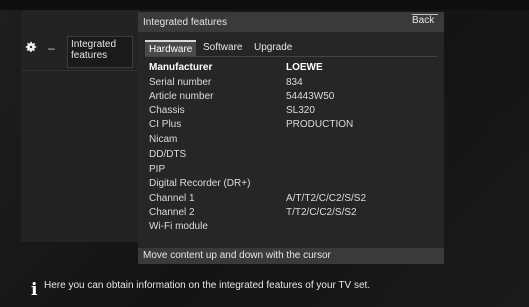 This screenshot has height=307, width=529. What do you see at coordinates (320, 124) in the screenshot?
I see `row-value: PRODUCTION` at bounding box center [320, 124].